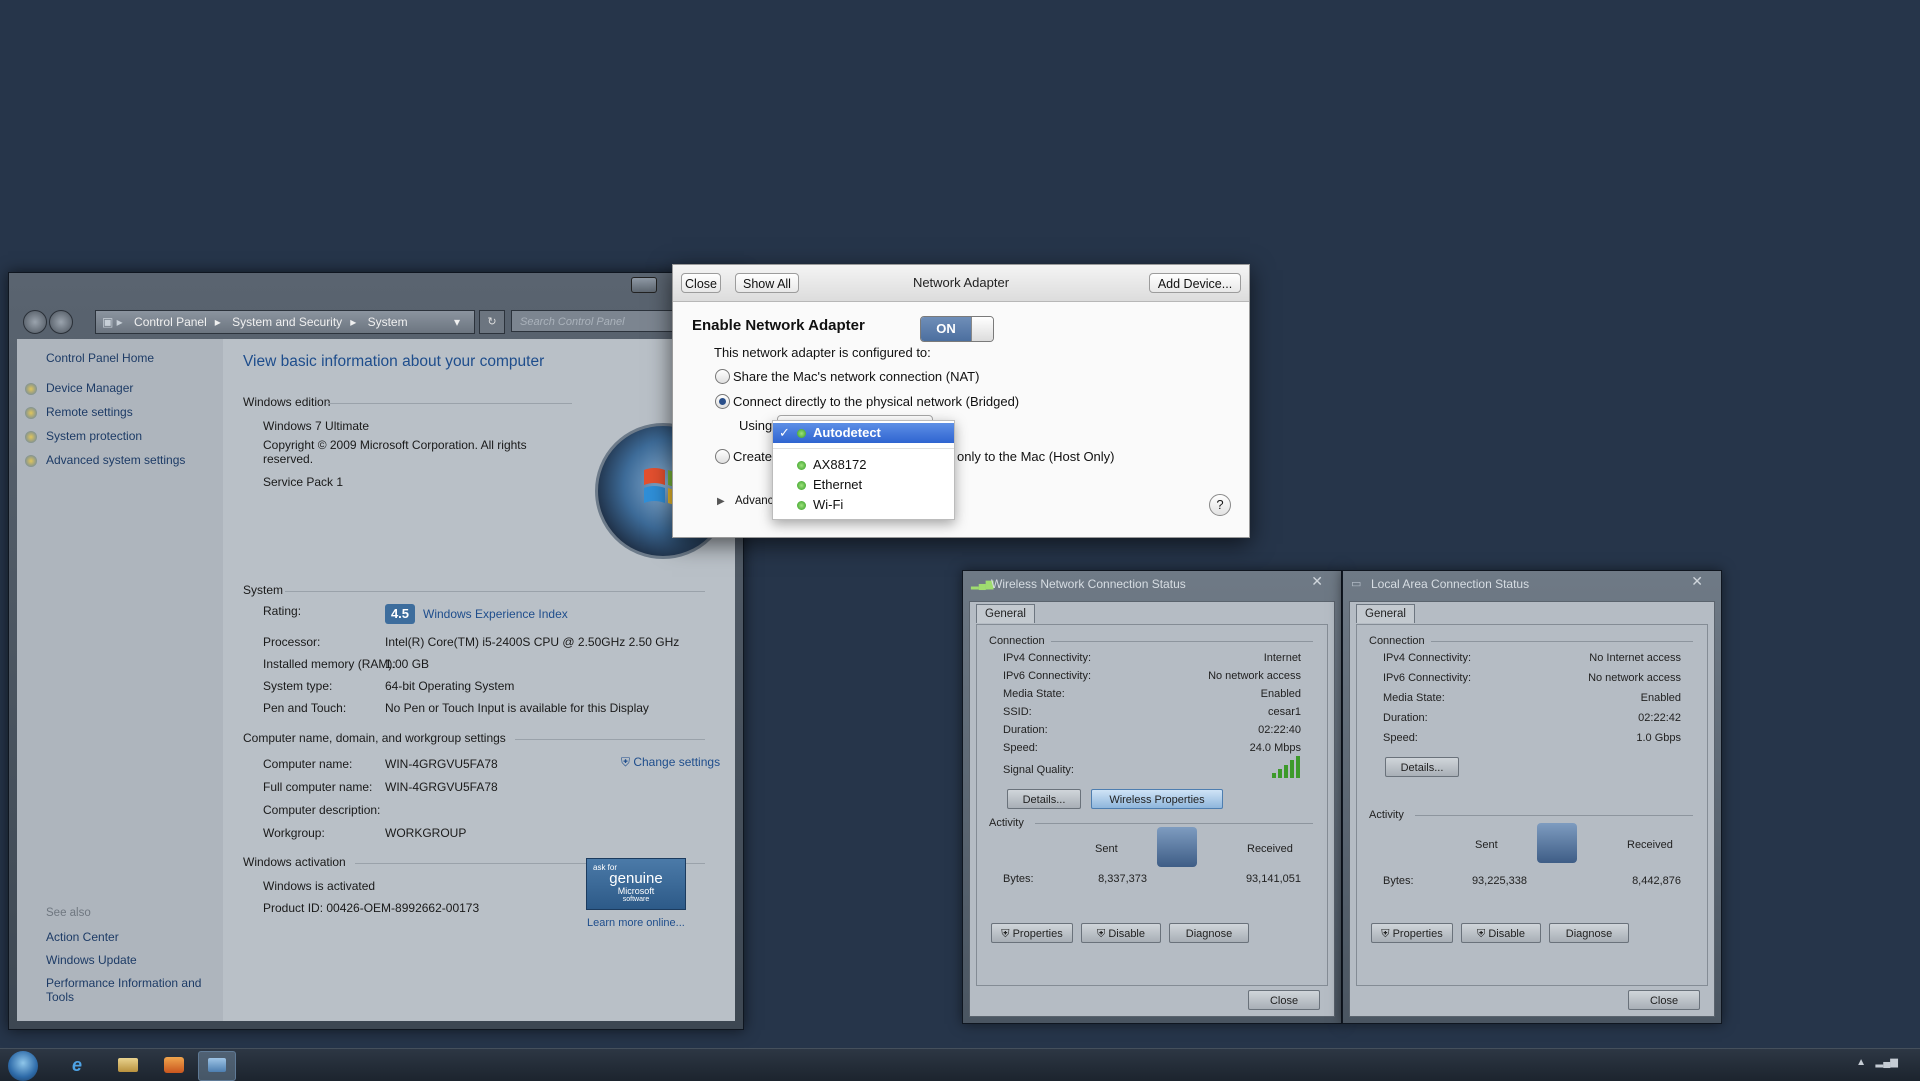 This screenshot has height=1081, width=1920. Describe the element at coordinates (1122, 879) in the screenshot. I see `bytes-sent-value: 8,337,373` at that location.